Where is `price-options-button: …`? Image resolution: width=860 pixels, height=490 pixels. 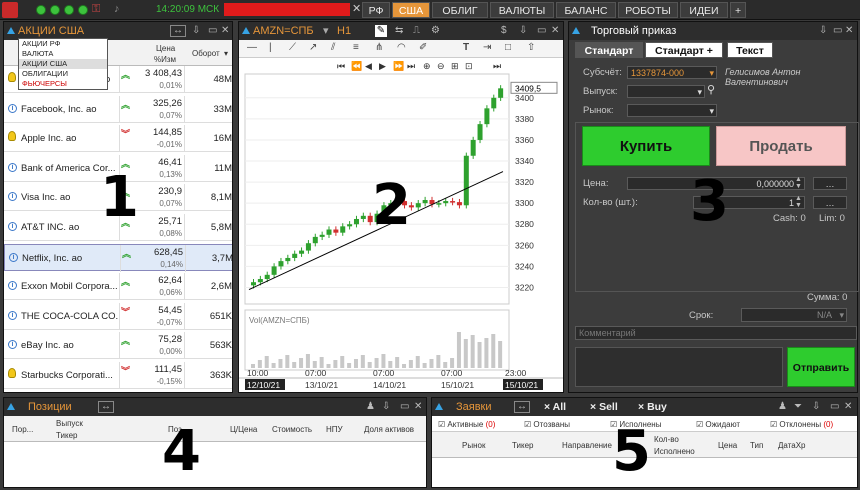
price-options-button: … is located at coordinates (830, 183).